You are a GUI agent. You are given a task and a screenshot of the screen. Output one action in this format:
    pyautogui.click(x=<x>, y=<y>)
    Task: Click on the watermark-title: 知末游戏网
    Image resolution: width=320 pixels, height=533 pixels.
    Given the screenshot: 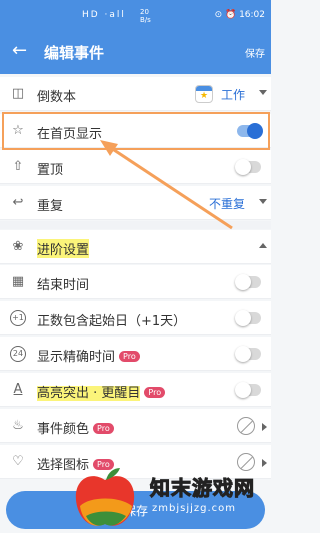 What is the action you would take?
    pyautogui.click(x=202, y=488)
    